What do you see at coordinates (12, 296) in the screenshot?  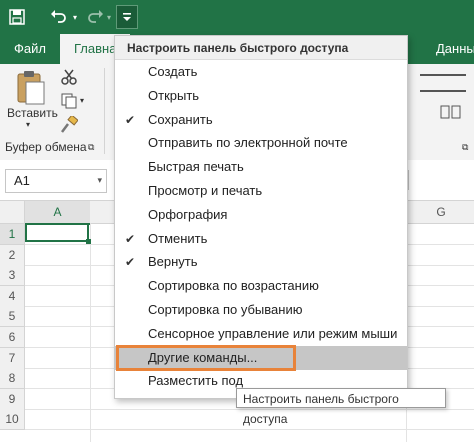 I see `row-header: 4` at bounding box center [12, 296].